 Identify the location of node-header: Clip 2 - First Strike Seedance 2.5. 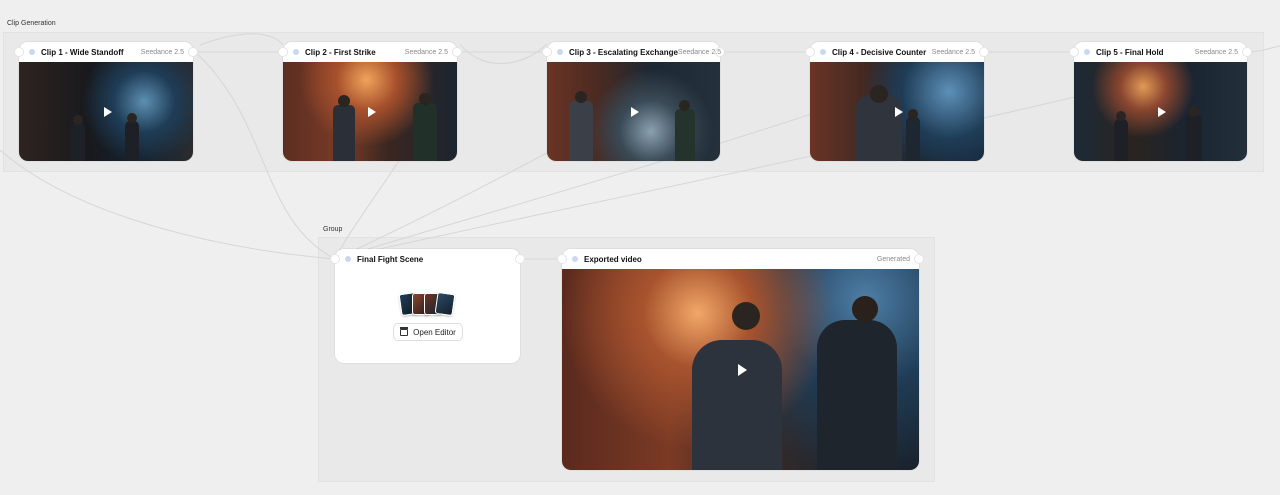
(370, 52).